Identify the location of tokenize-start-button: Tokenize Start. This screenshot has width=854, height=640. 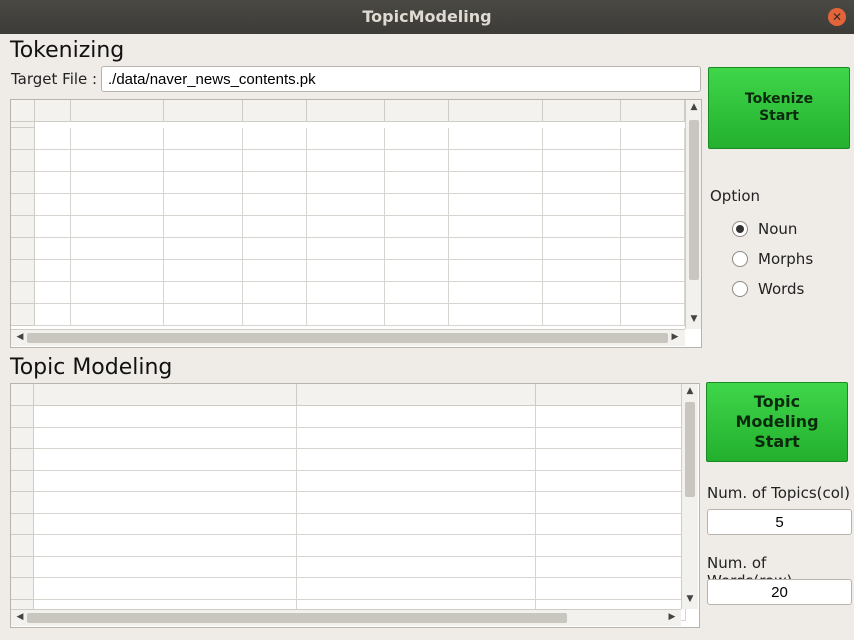
(779, 108).